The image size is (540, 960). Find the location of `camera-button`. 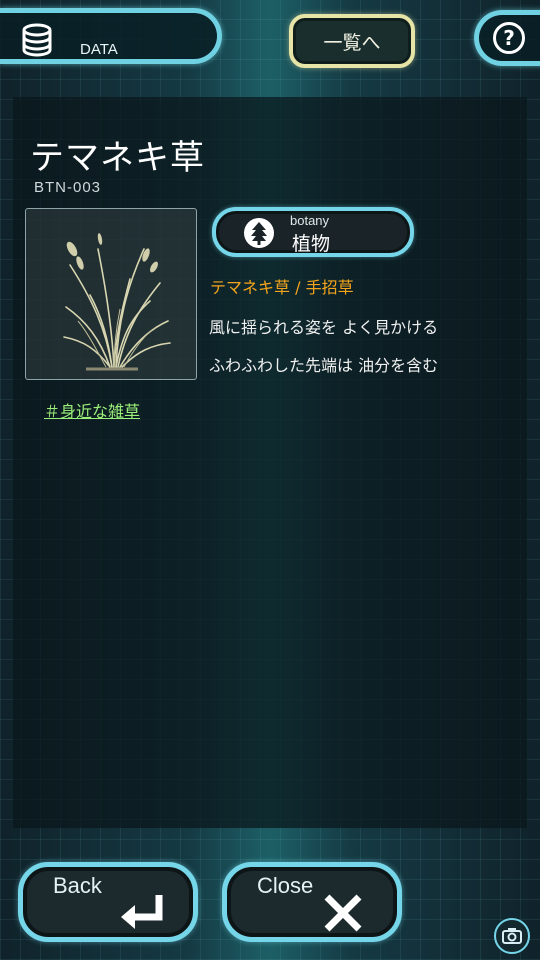

camera-button is located at coordinates (512, 936).